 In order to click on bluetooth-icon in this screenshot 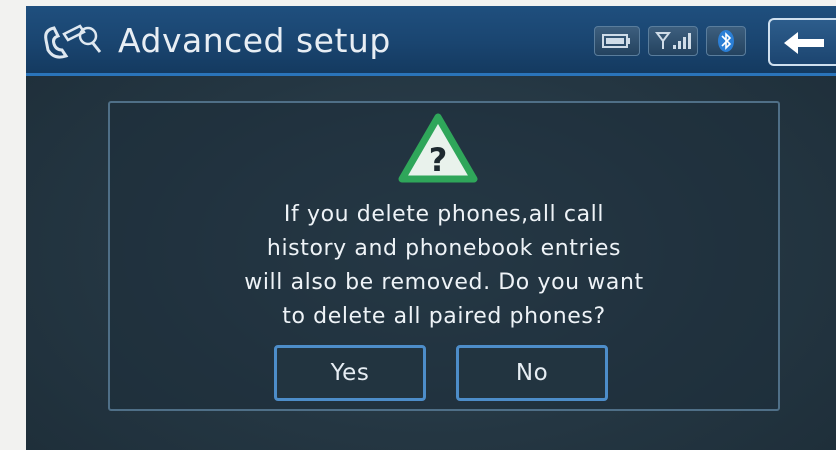, I will do `click(726, 41)`.